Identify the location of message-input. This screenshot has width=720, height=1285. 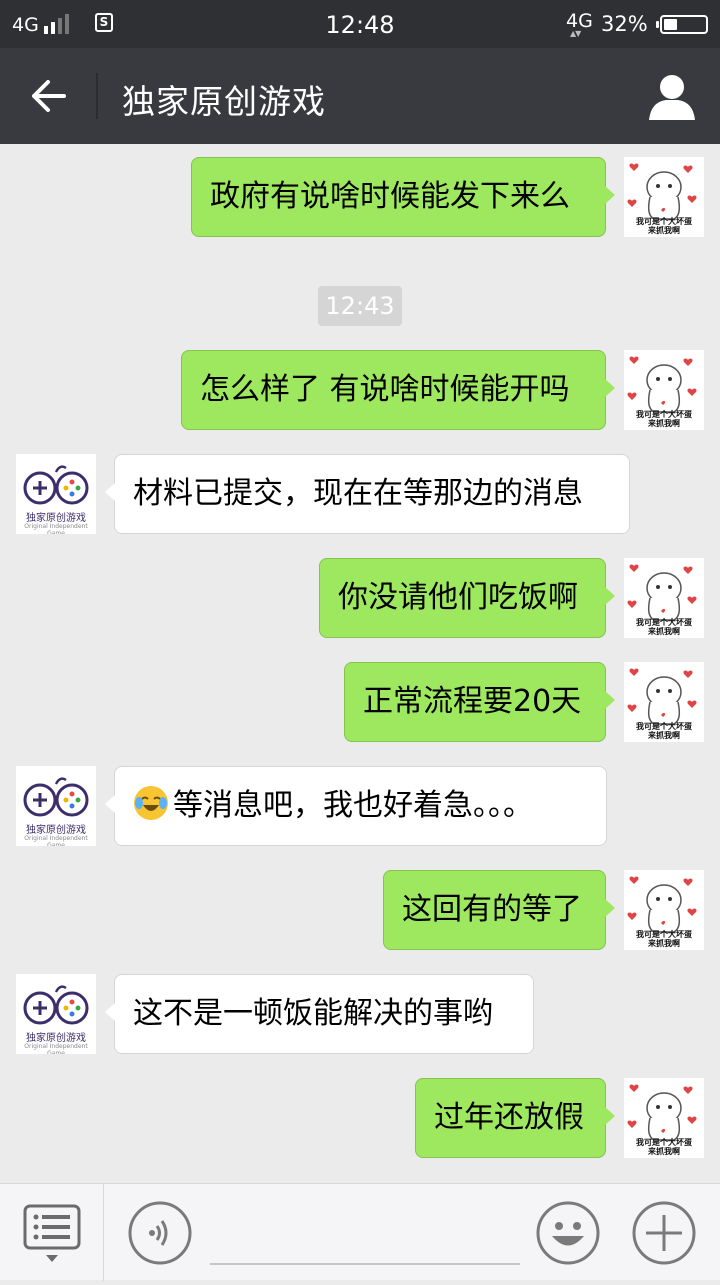
(365, 1264).